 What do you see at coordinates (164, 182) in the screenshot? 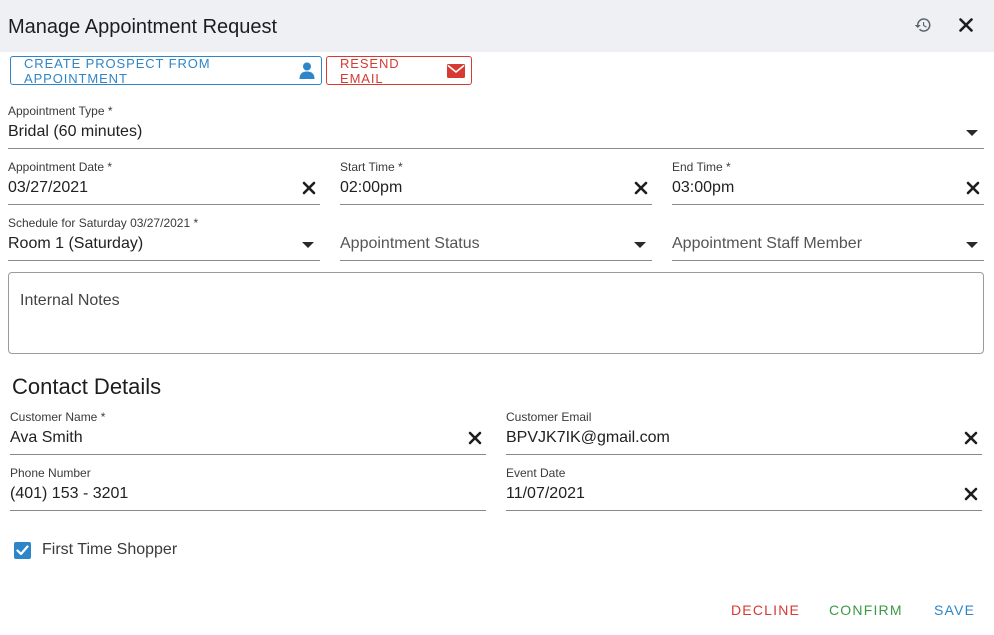
I see `appointment-date-field: Appointment Date * 03/27/2021` at bounding box center [164, 182].